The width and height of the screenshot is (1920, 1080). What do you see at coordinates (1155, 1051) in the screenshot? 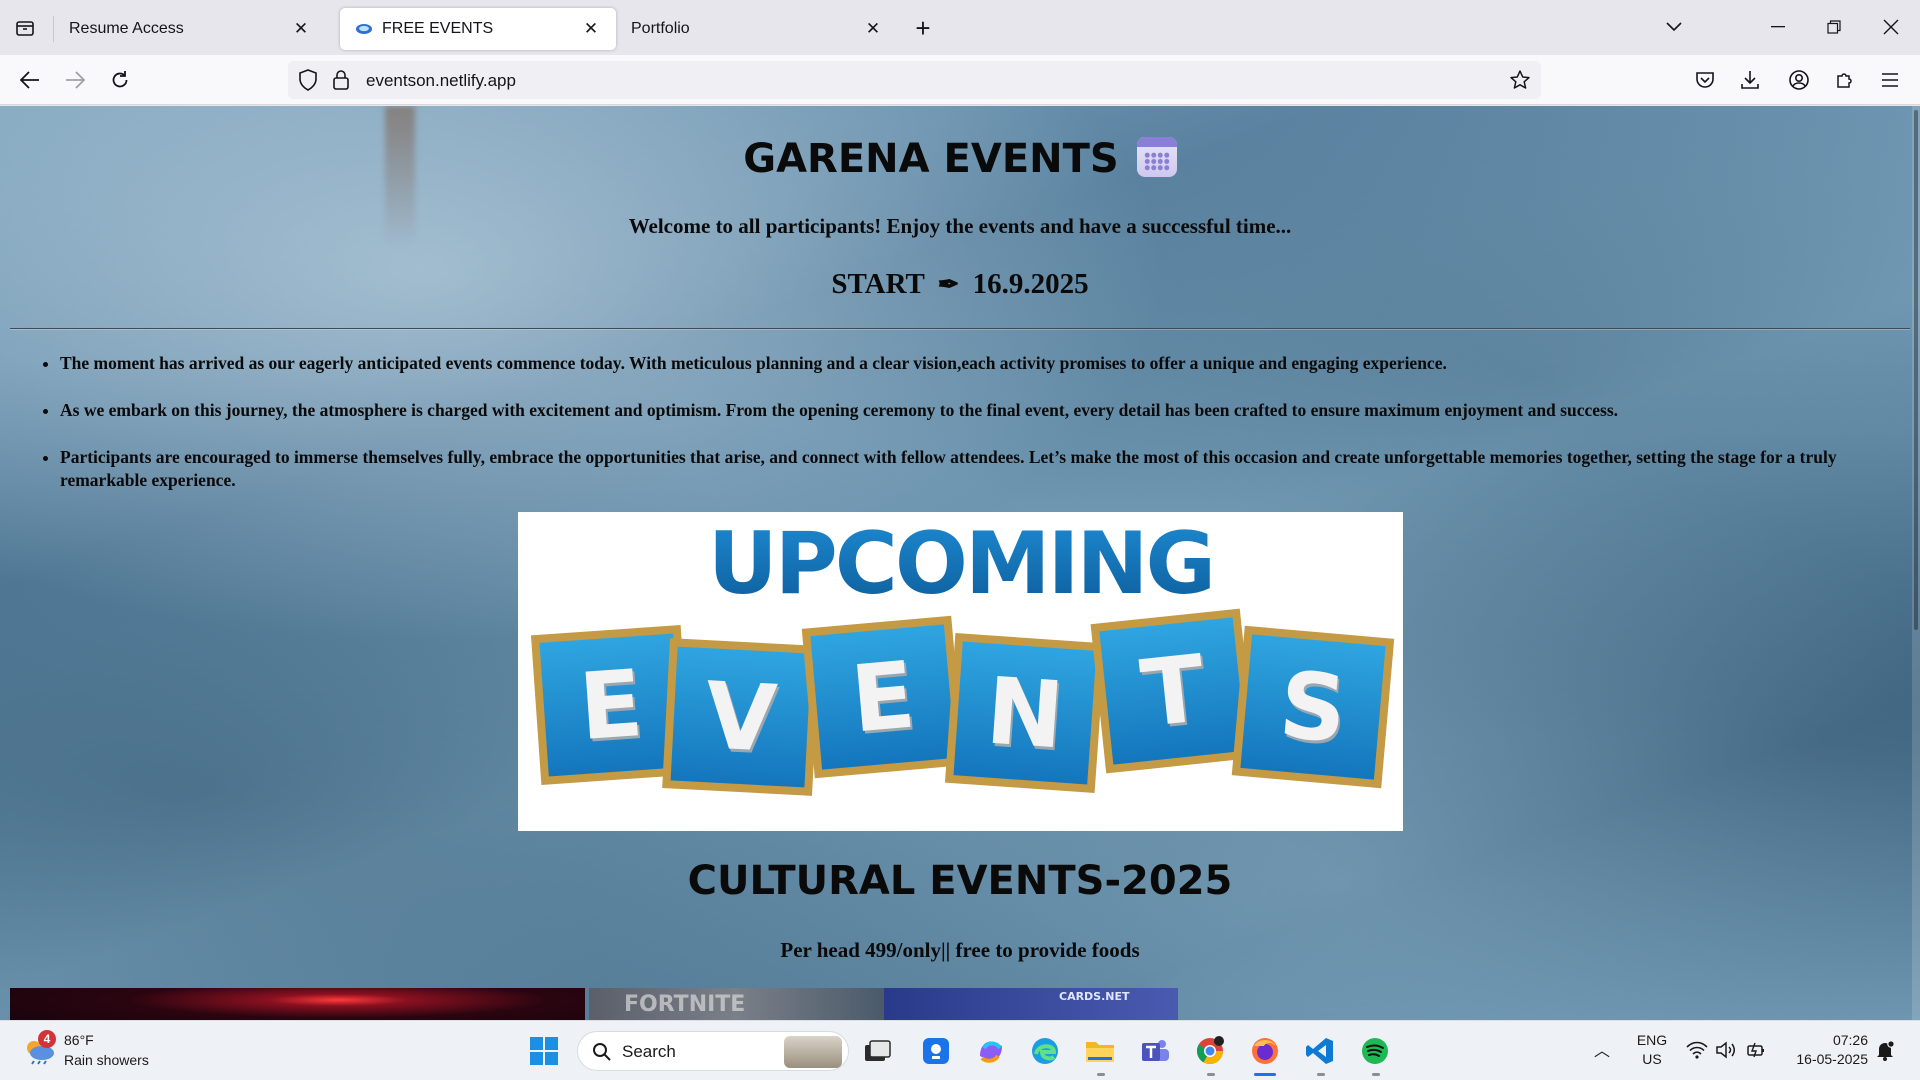
I see `taskbar-app-teams` at bounding box center [1155, 1051].